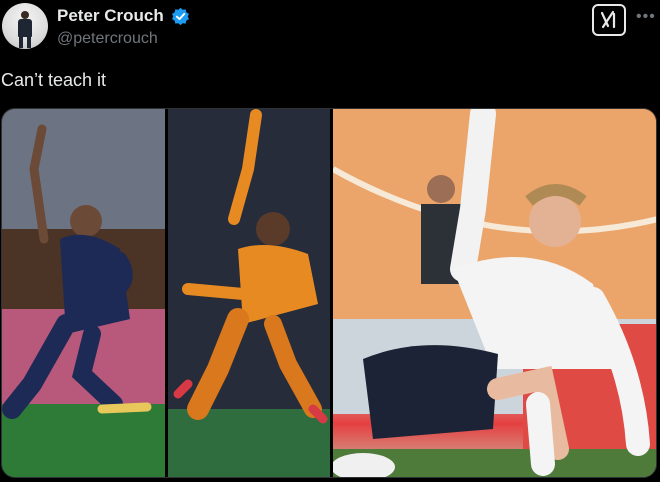 This screenshot has width=660, height=482. I want to click on grok-icon, so click(608, 19).